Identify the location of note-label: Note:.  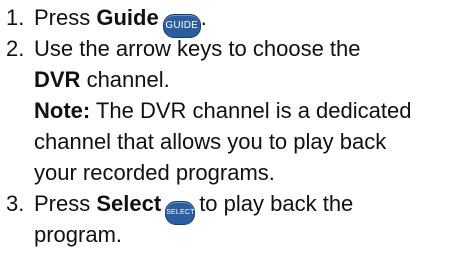
(62, 110).